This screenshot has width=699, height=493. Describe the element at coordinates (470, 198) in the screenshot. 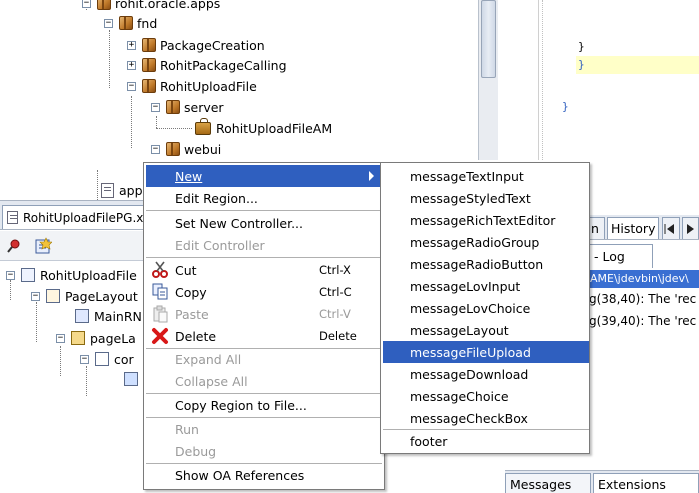

I see `menu-item-label: messageStyledText` at that location.